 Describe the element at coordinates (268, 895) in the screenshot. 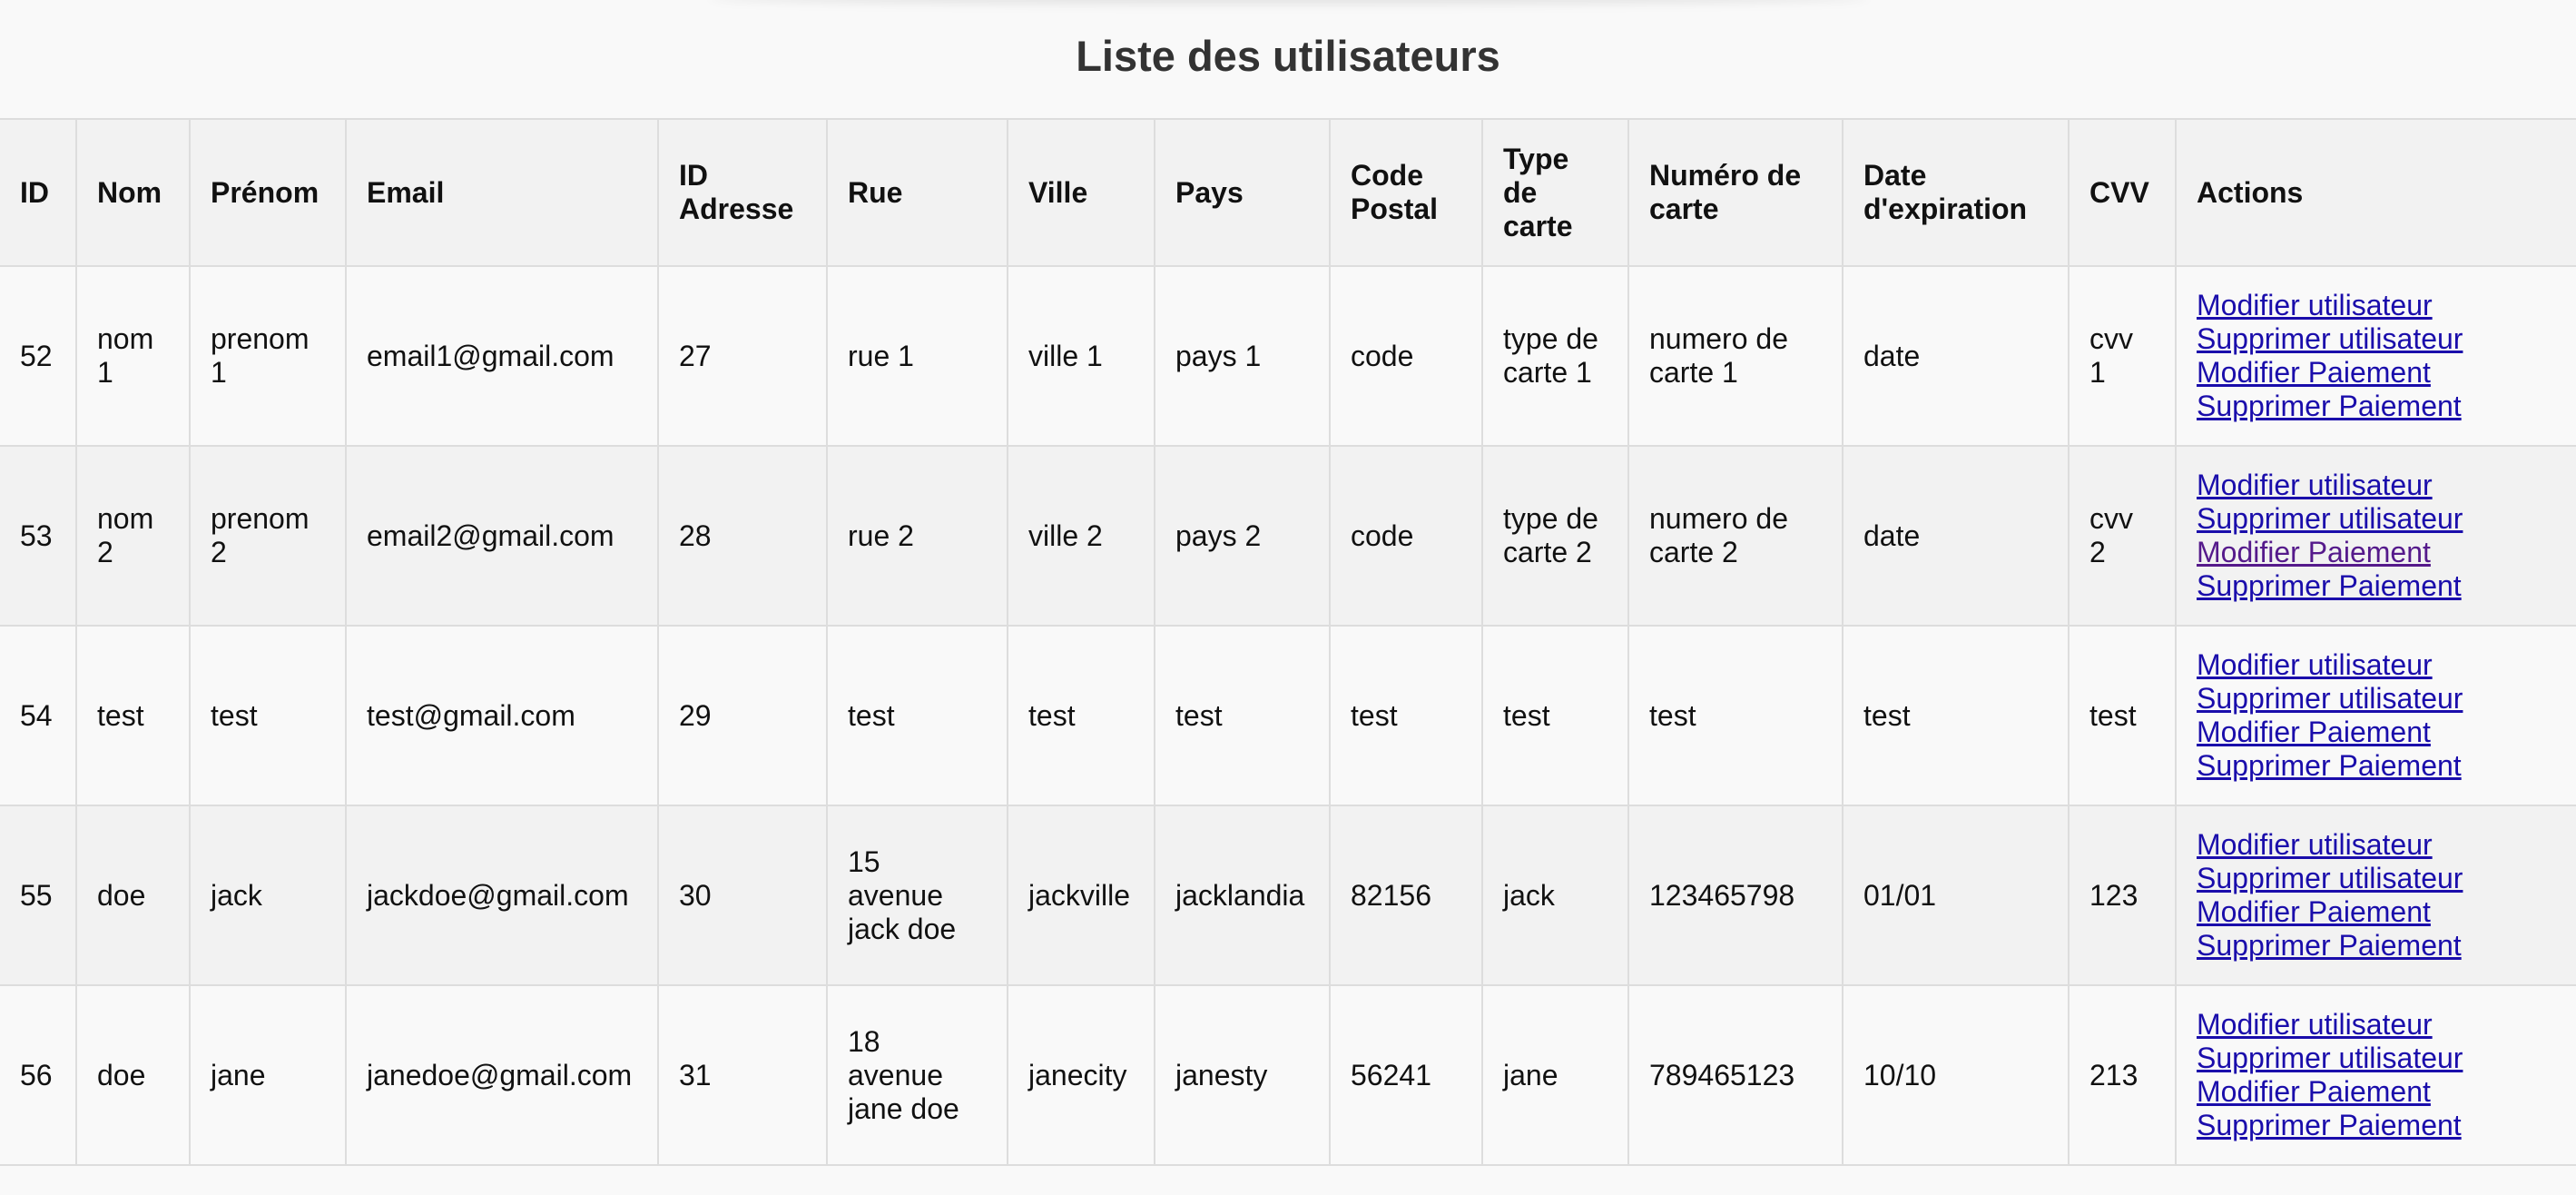

I see `cell-prenom: jack` at that location.